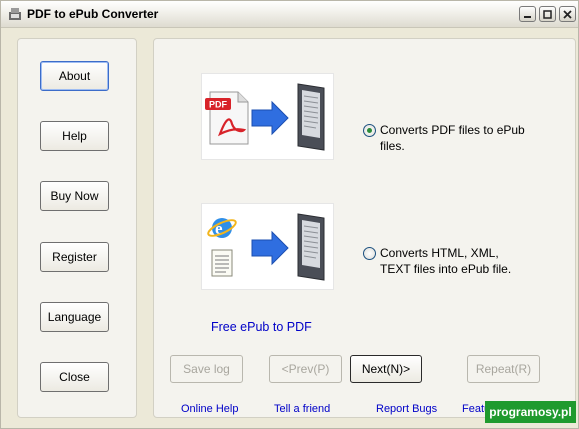 This screenshot has height=429, width=579. I want to click on minimize-icon, so click(527, 16).